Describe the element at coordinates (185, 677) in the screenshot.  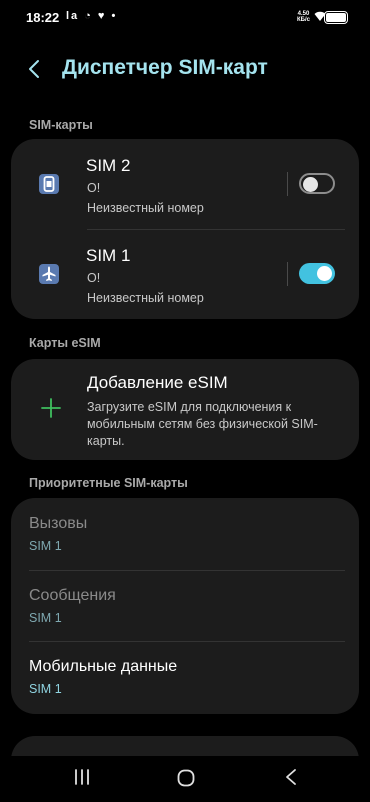
I see `pref-row-mobile-data: Мобильные данные SIM 1` at that location.